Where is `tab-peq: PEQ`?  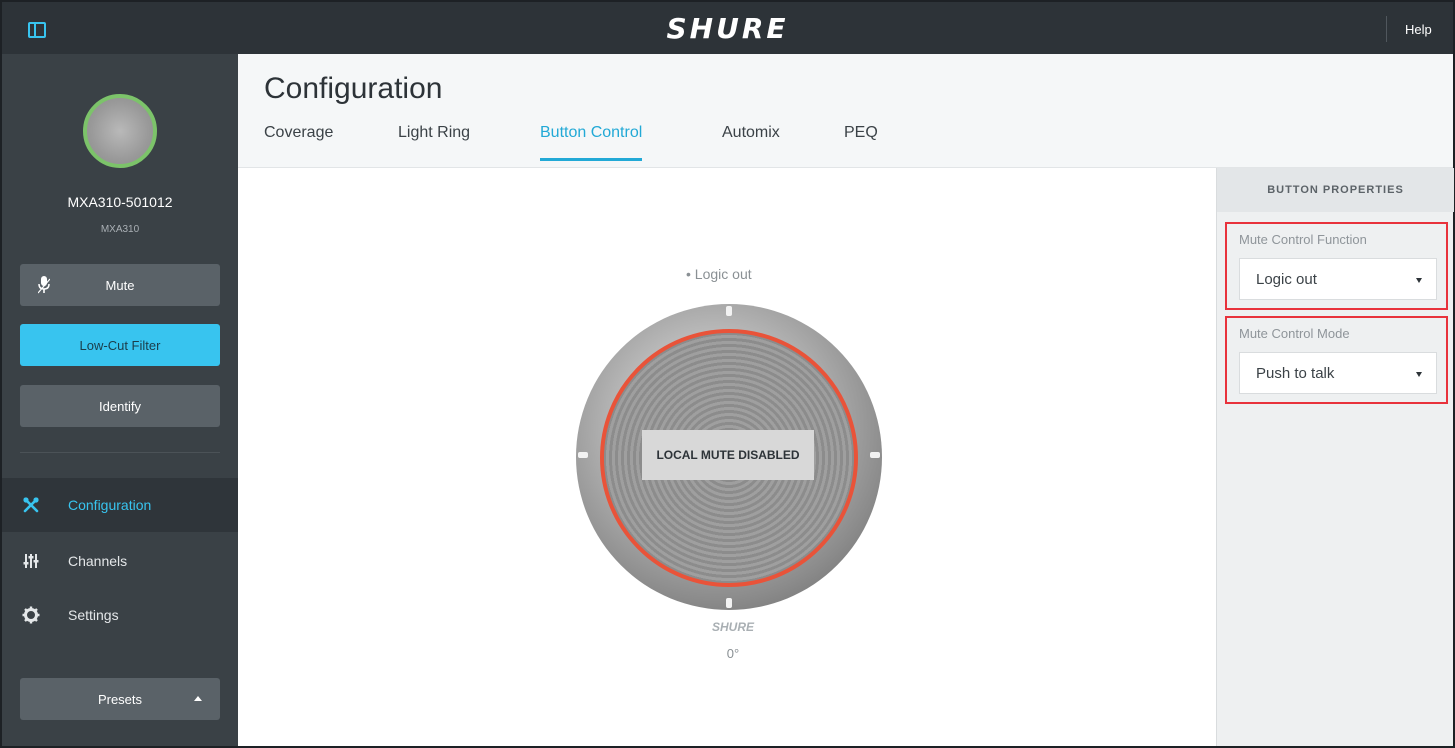 tab-peq: PEQ is located at coordinates (861, 141).